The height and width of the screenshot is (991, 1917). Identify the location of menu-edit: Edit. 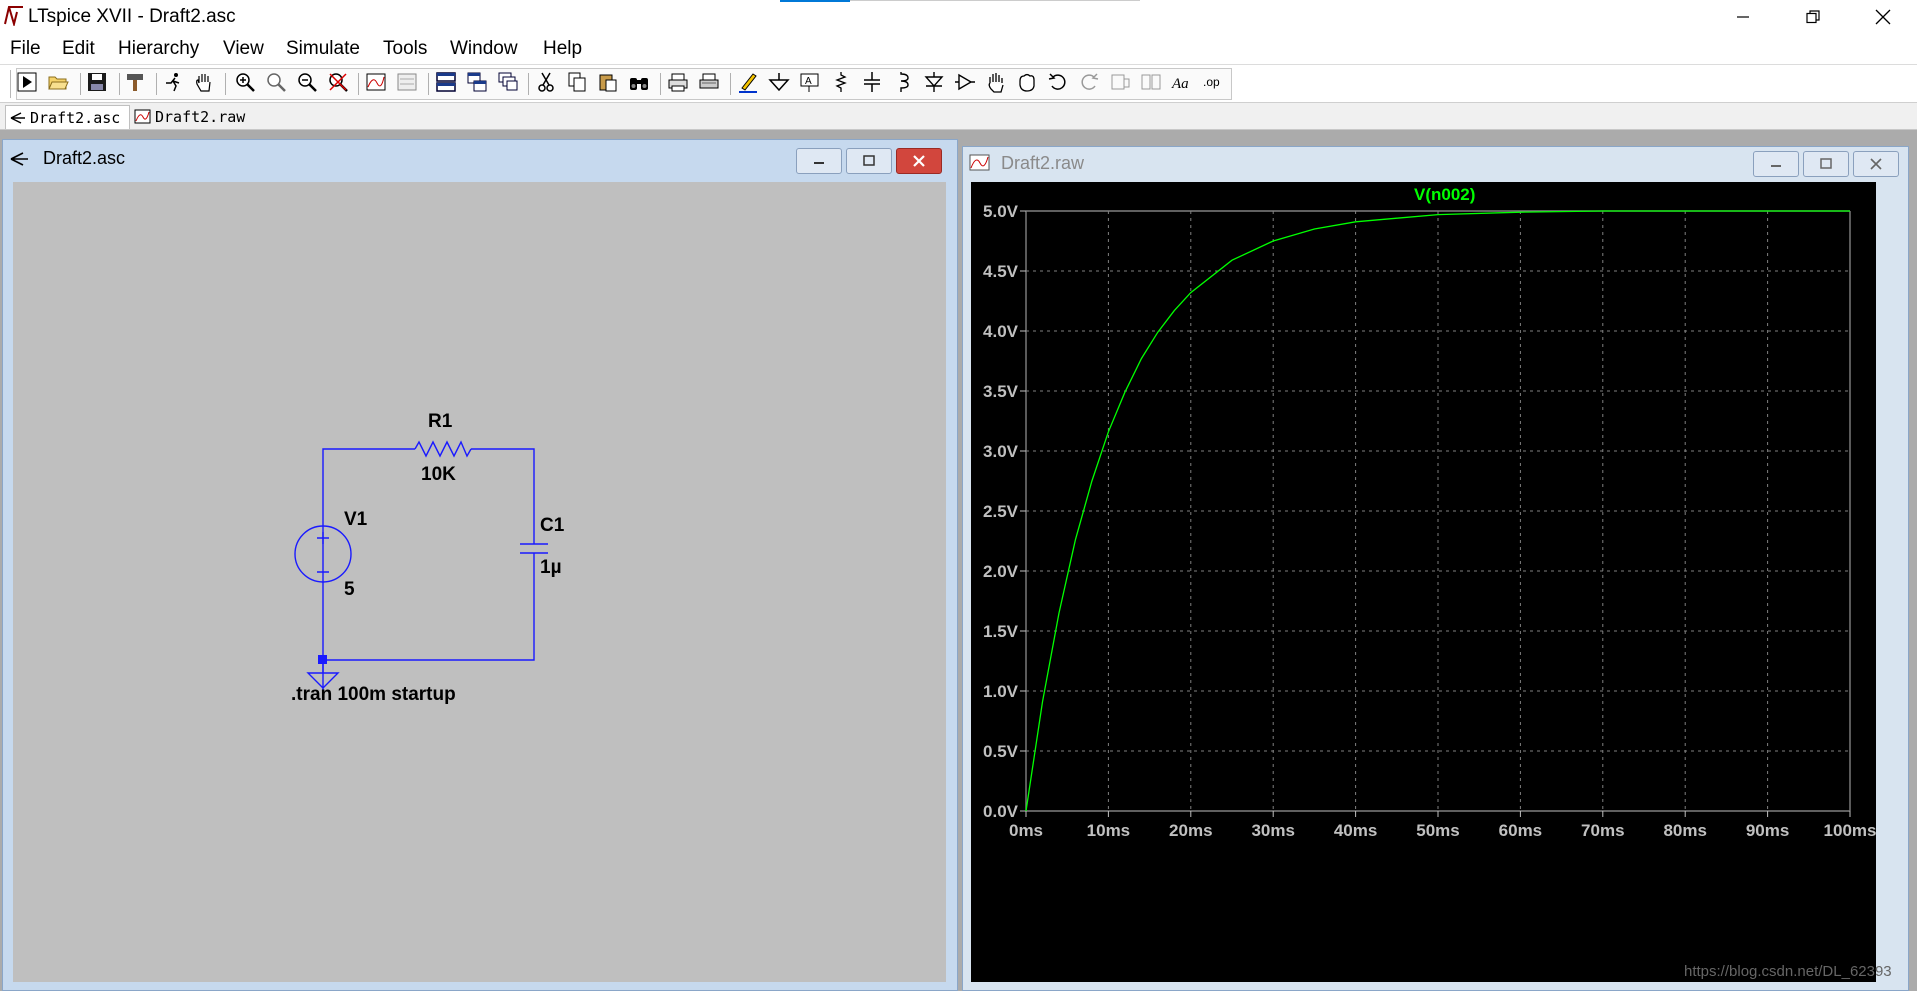
(78, 49).